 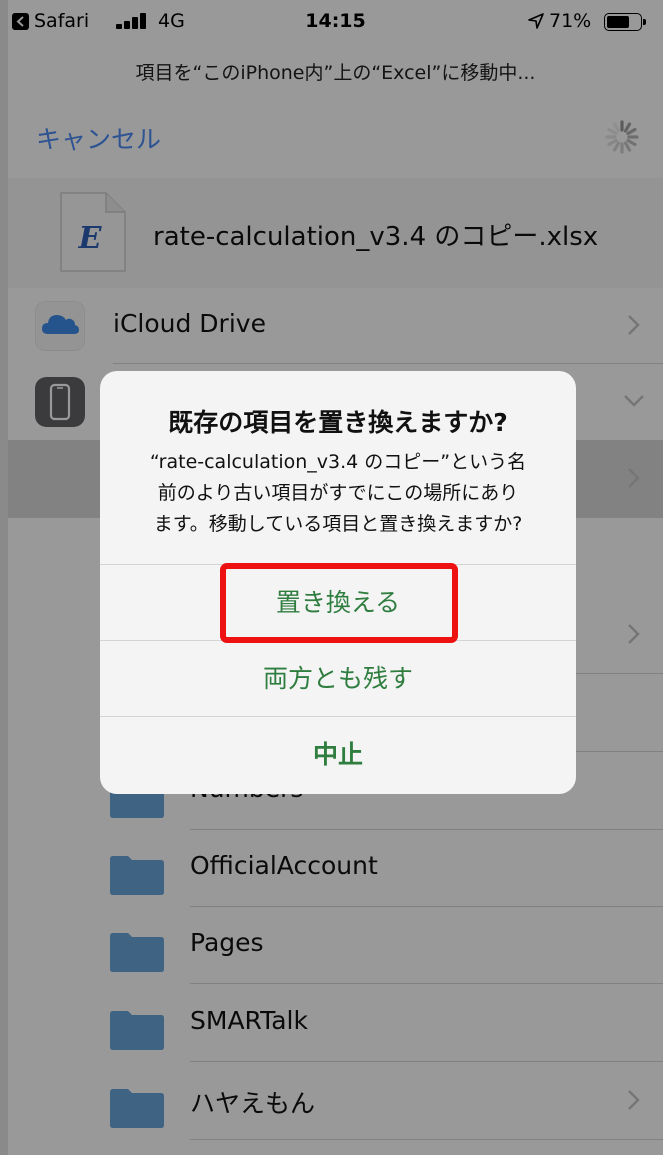 What do you see at coordinates (338, 462) in the screenshot?
I see `alert-message-line: “rate-calculation_v3.4 のコピー”という名` at bounding box center [338, 462].